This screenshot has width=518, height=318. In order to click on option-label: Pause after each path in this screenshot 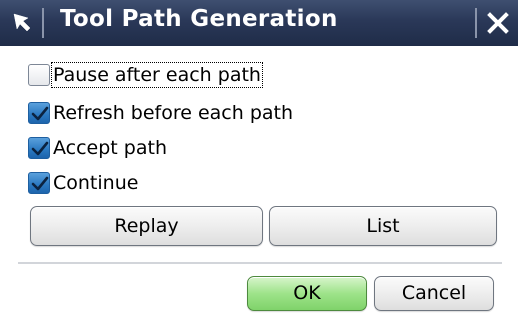, I will do `click(157, 75)`.